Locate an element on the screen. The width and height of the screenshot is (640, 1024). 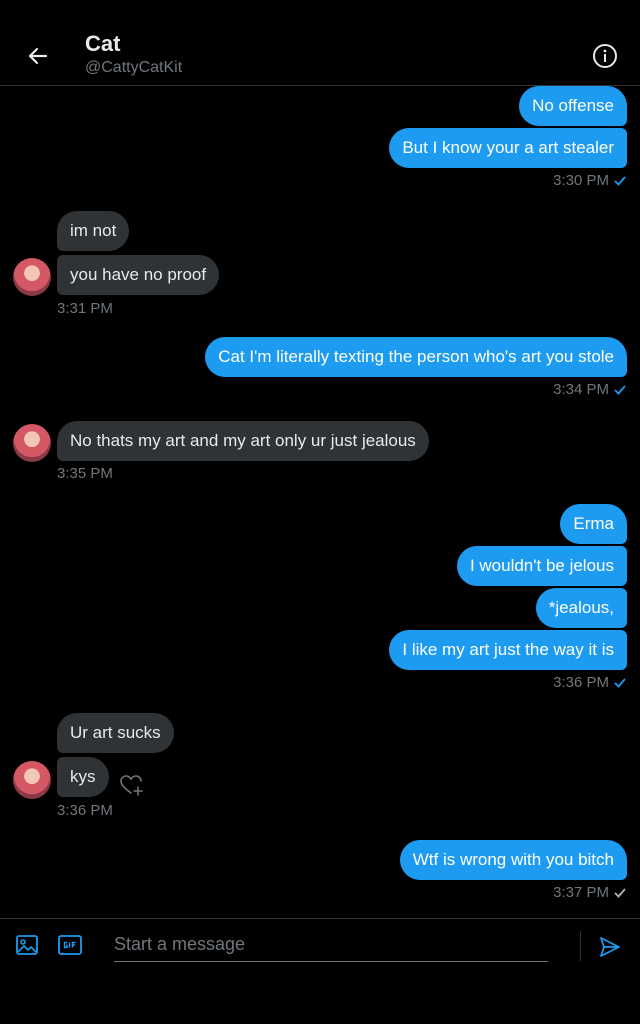
message-timestamp: 3:37 PM is located at coordinates (589, 892).